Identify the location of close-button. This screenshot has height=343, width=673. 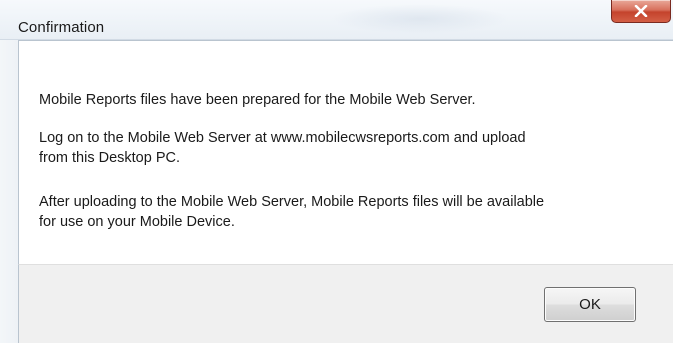
(641, 11).